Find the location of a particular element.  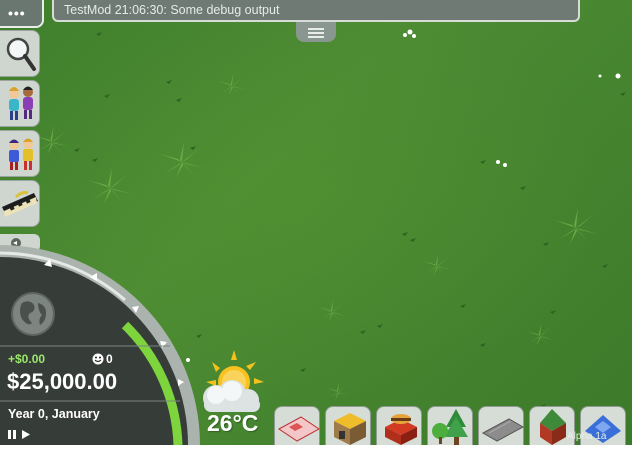

toolbar-paths is located at coordinates (501, 425).